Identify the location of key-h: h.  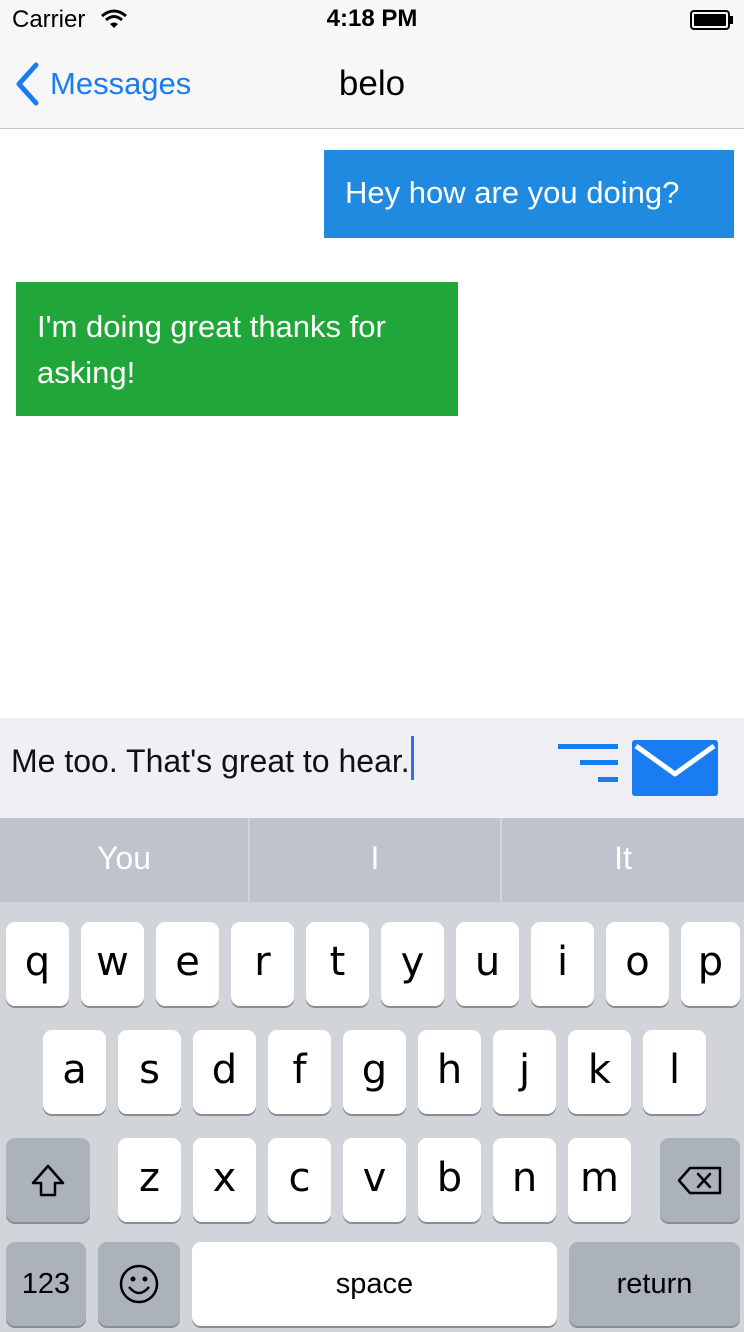
(449, 1072).